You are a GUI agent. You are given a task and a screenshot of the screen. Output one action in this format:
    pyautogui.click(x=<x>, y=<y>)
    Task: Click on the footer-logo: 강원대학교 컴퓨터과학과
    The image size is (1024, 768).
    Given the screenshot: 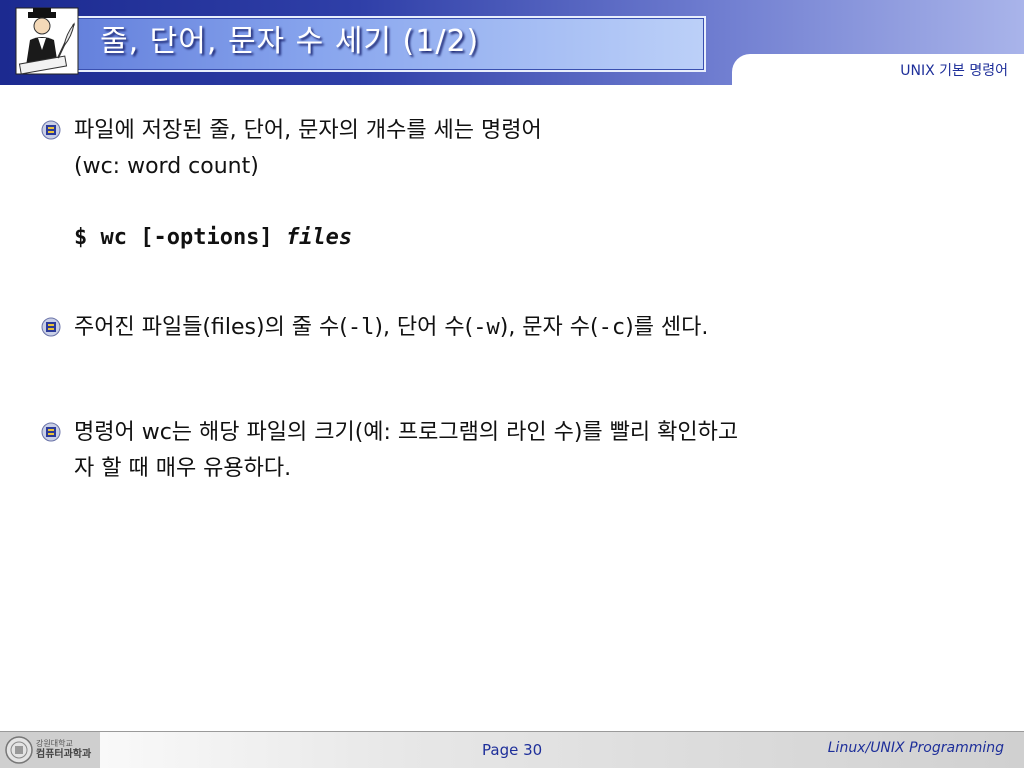 What is the action you would take?
    pyautogui.click(x=50, y=750)
    